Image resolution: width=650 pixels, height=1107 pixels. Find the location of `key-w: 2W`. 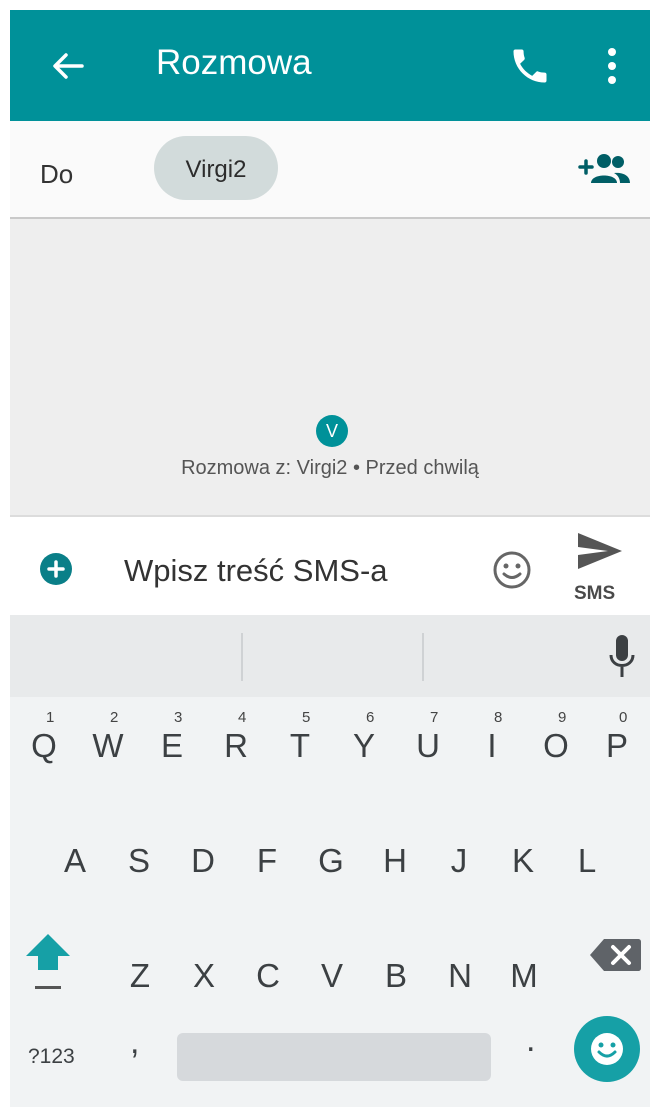

key-w: 2W is located at coordinates (108, 738).